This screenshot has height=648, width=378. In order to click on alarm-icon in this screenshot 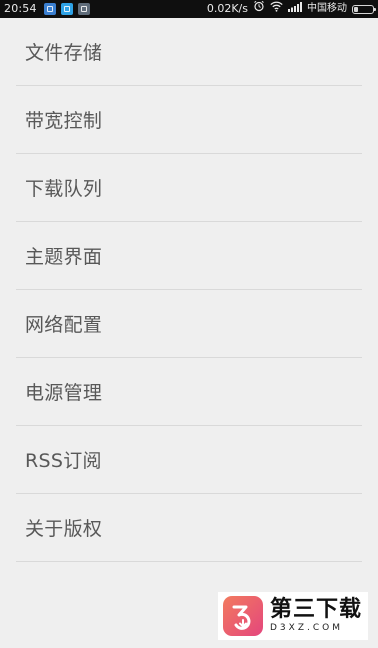, I will do `click(259, 9)`.